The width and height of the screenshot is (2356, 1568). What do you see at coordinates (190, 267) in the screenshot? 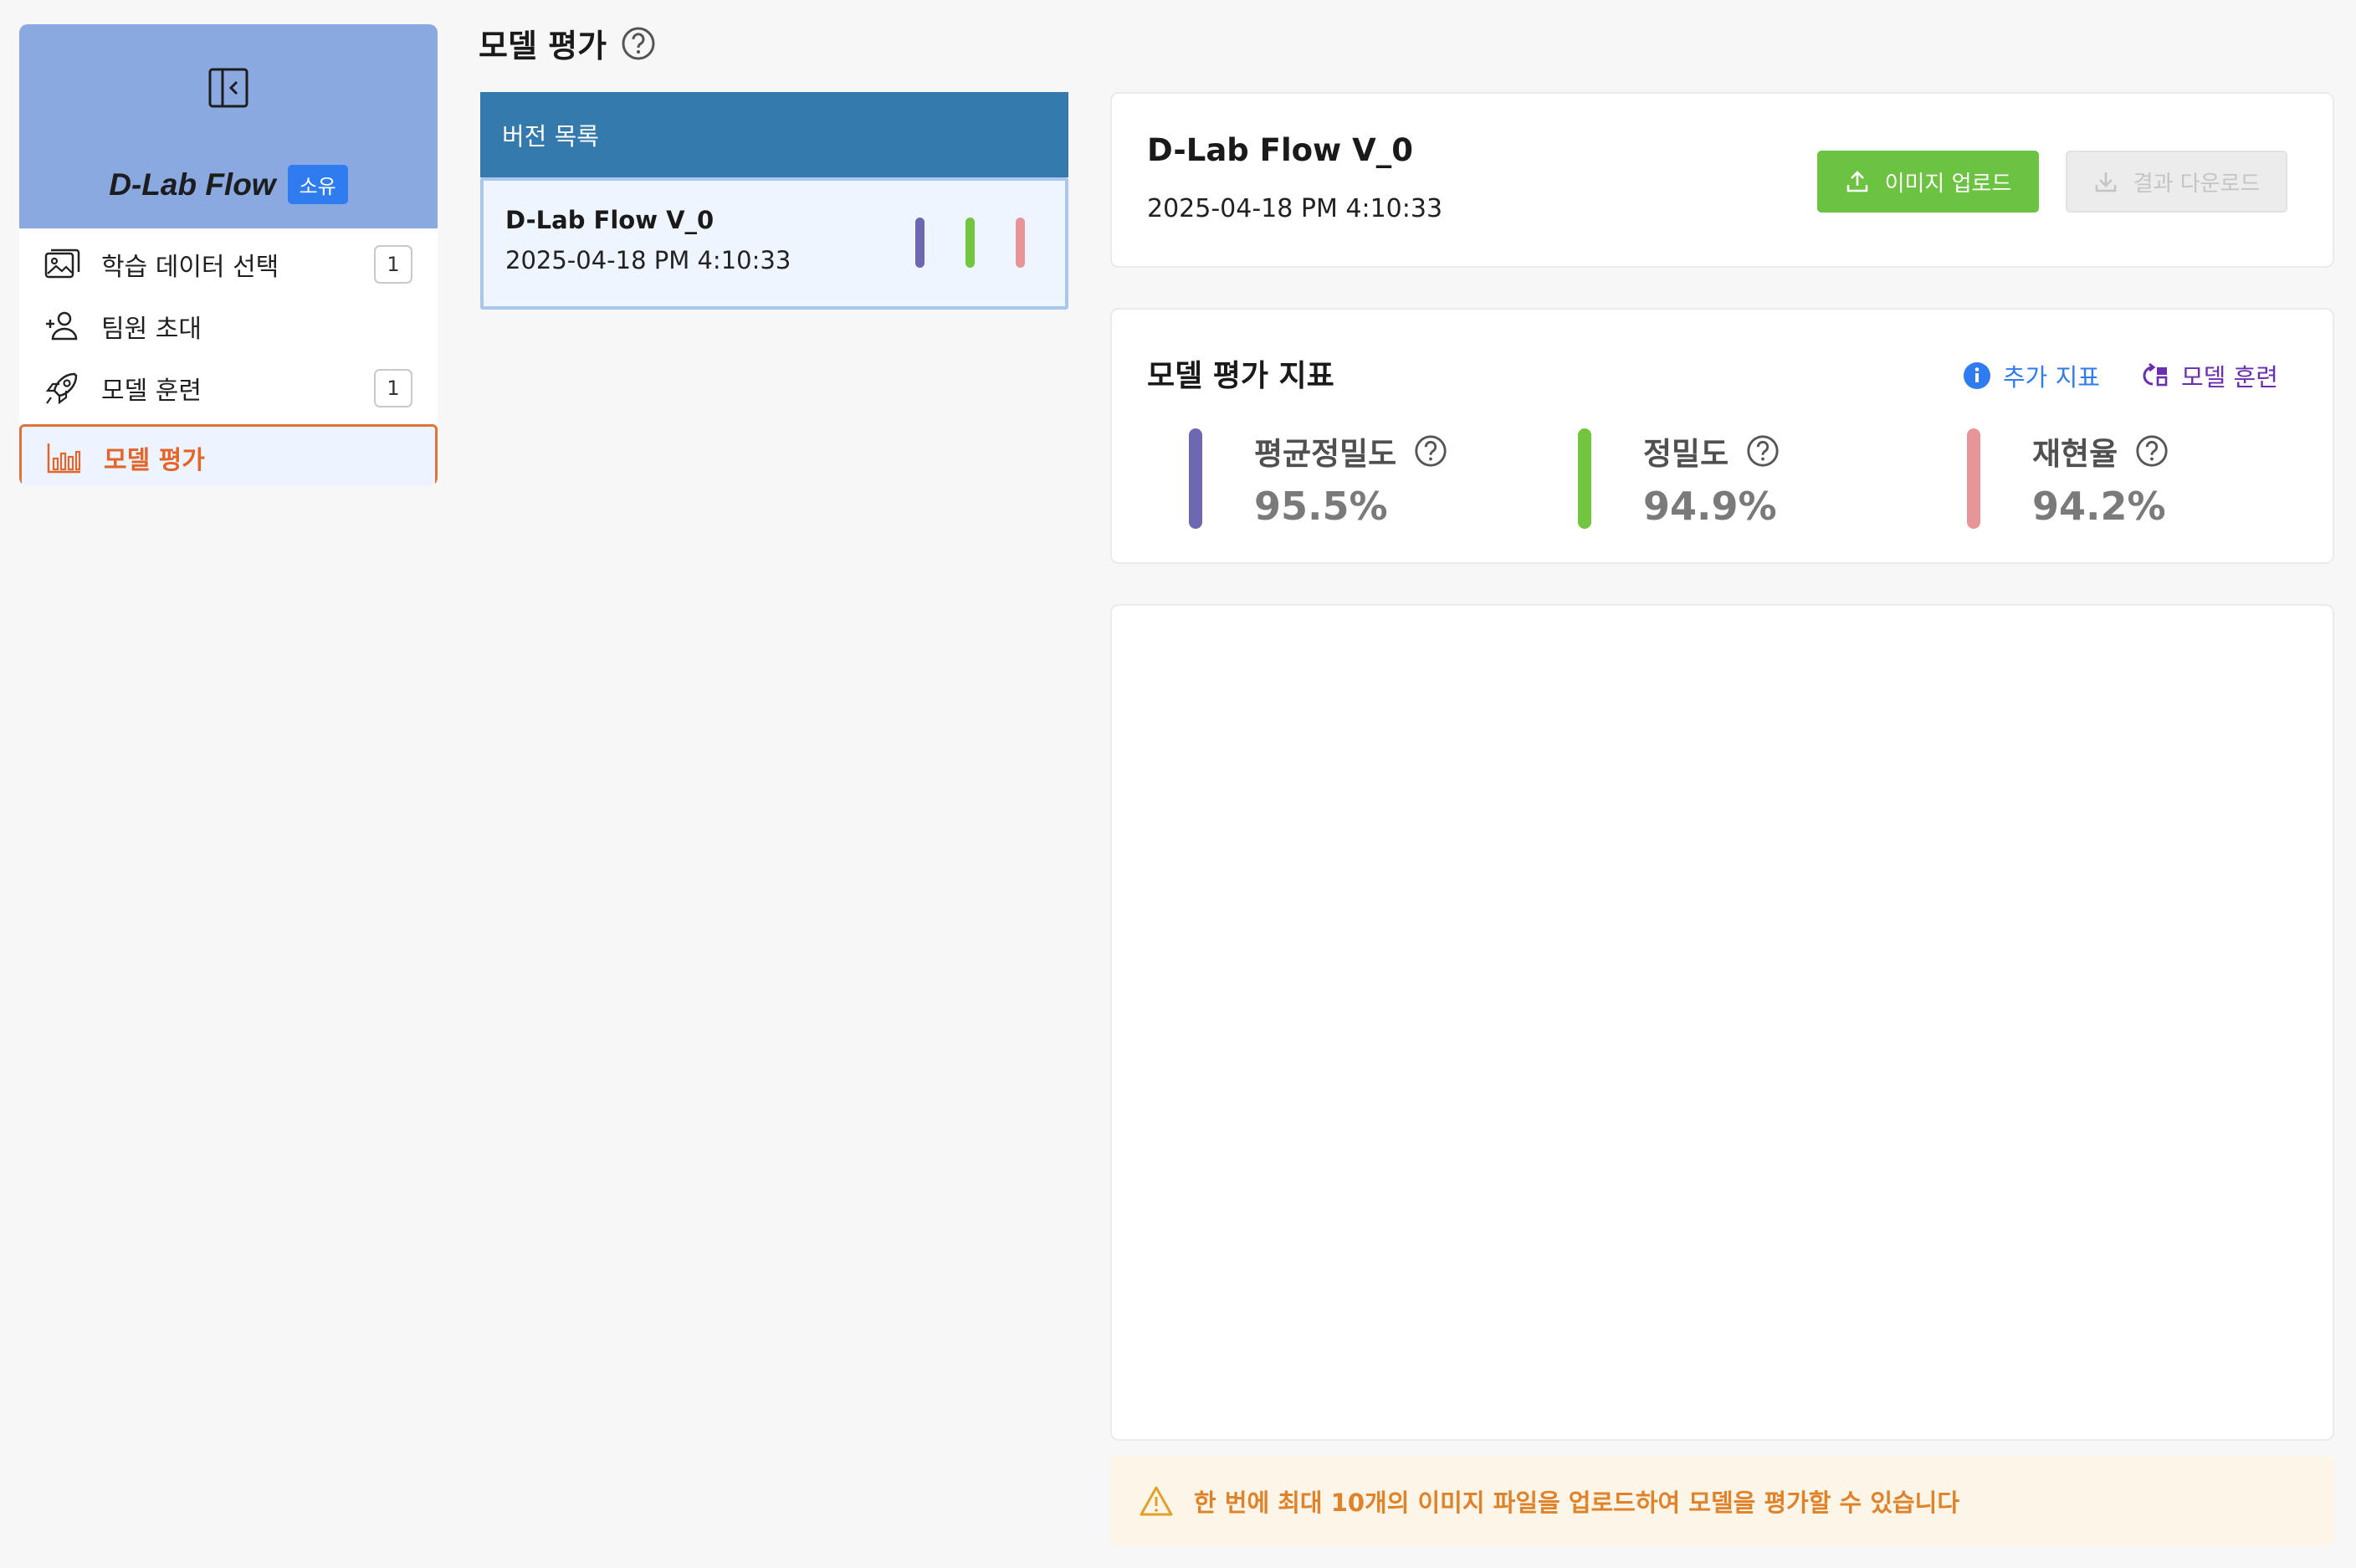
I see `sidebar-item-label: 학습 데이터 선택` at bounding box center [190, 267].